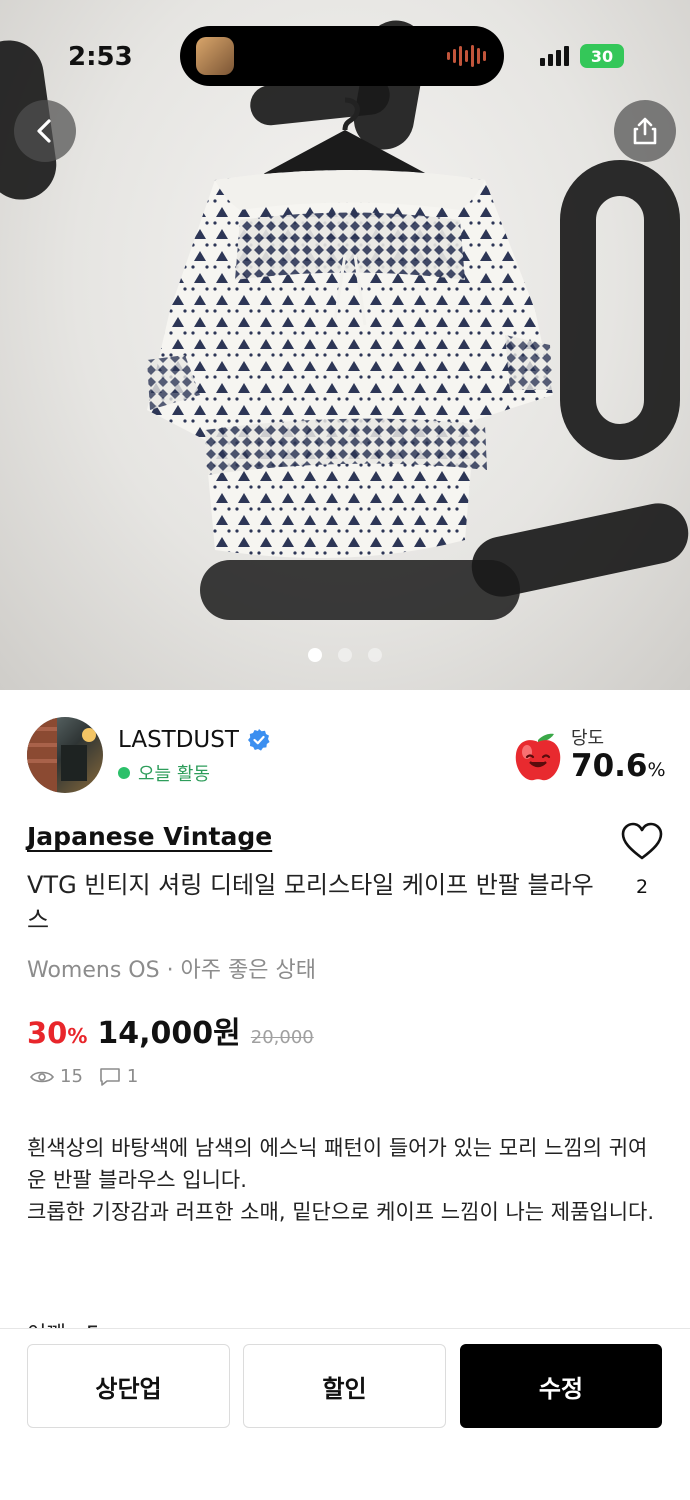 This screenshot has width=690, height=1500. What do you see at coordinates (178, 740) in the screenshot?
I see `seller-name: LASTDUST` at bounding box center [178, 740].